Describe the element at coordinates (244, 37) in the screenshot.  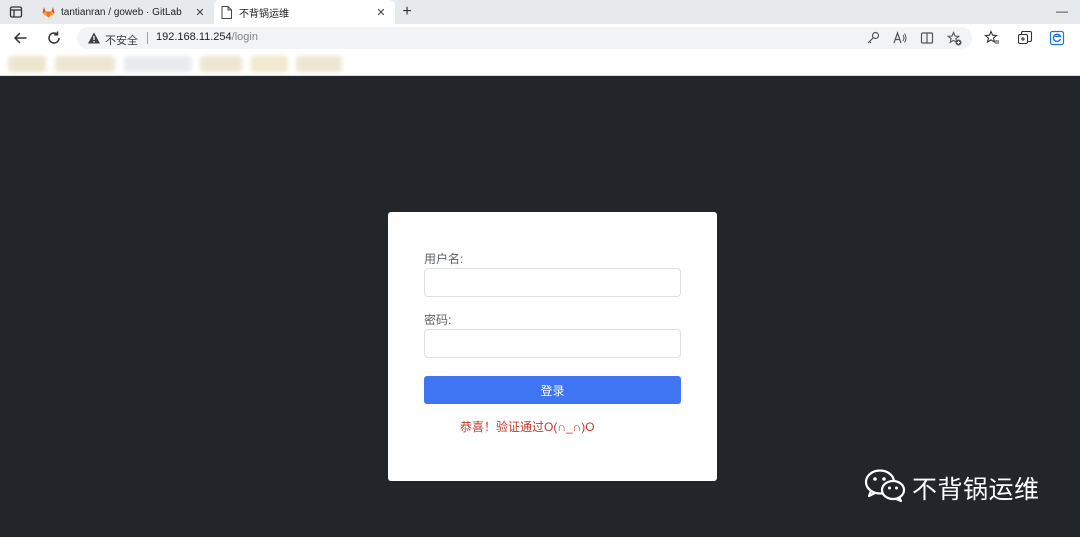
I see `url-path: /login` at that location.